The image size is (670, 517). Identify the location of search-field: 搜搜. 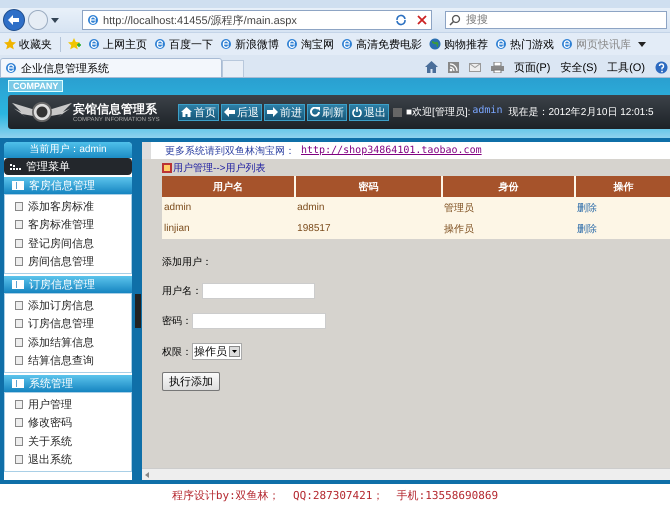
(556, 20).